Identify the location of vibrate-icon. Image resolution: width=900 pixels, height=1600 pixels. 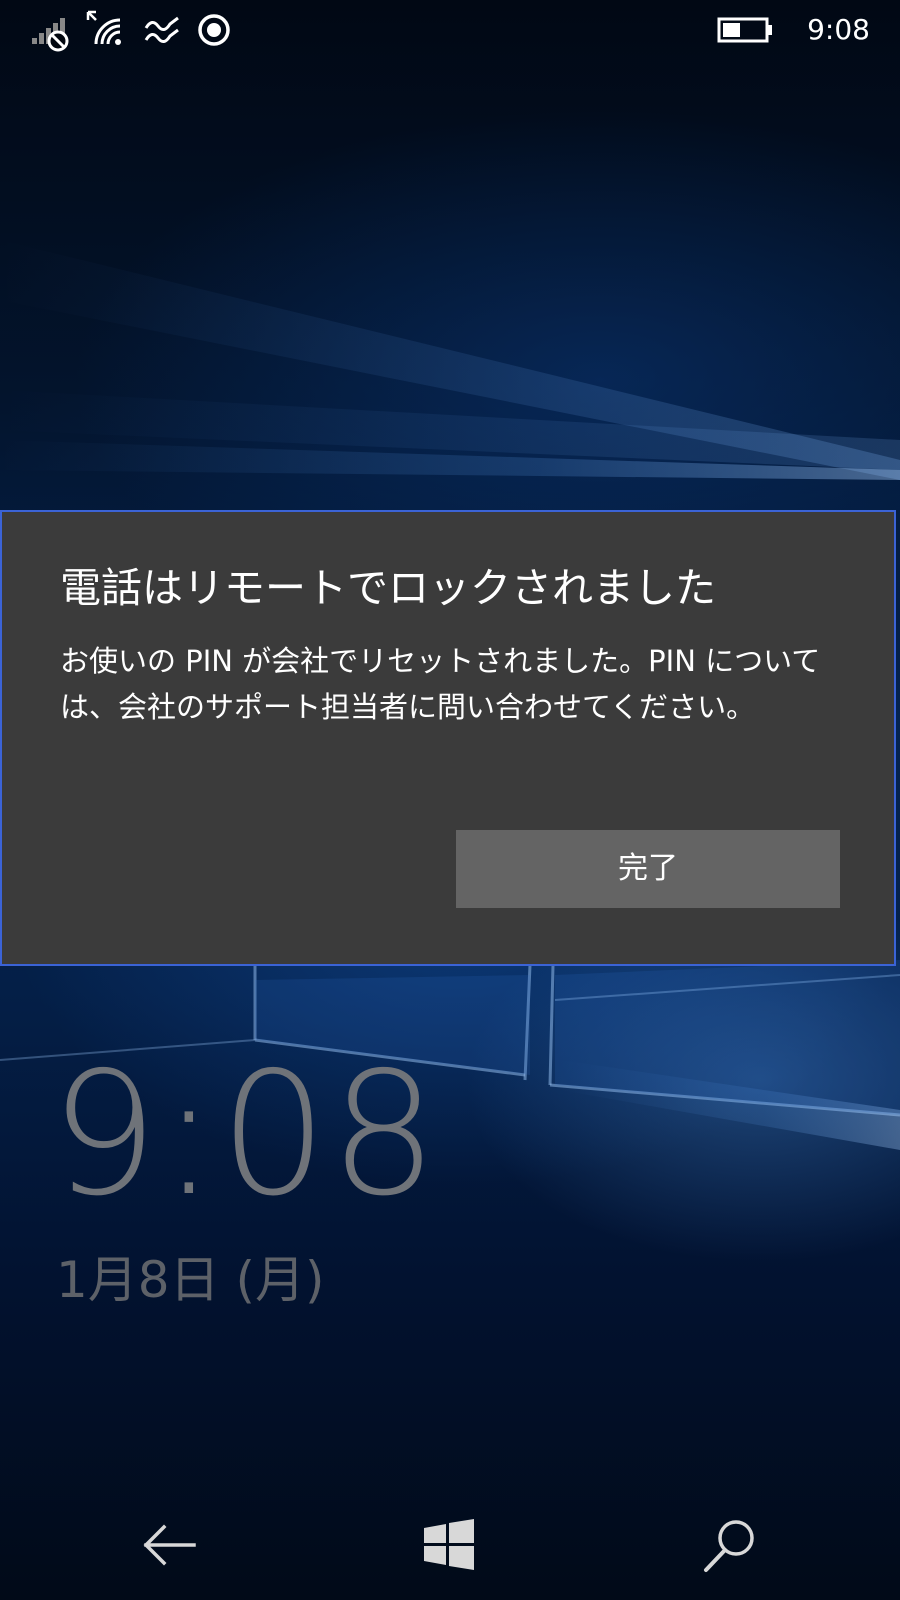
(161, 29).